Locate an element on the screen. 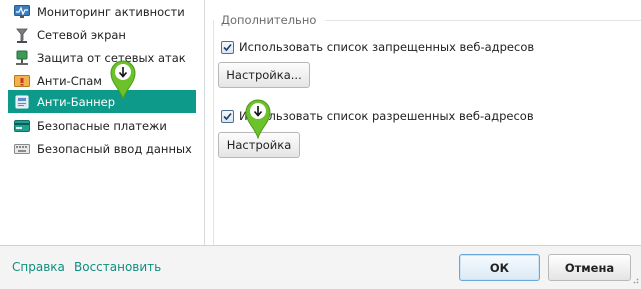 The image size is (641, 289). safe-money-icon is located at coordinates (22, 126).